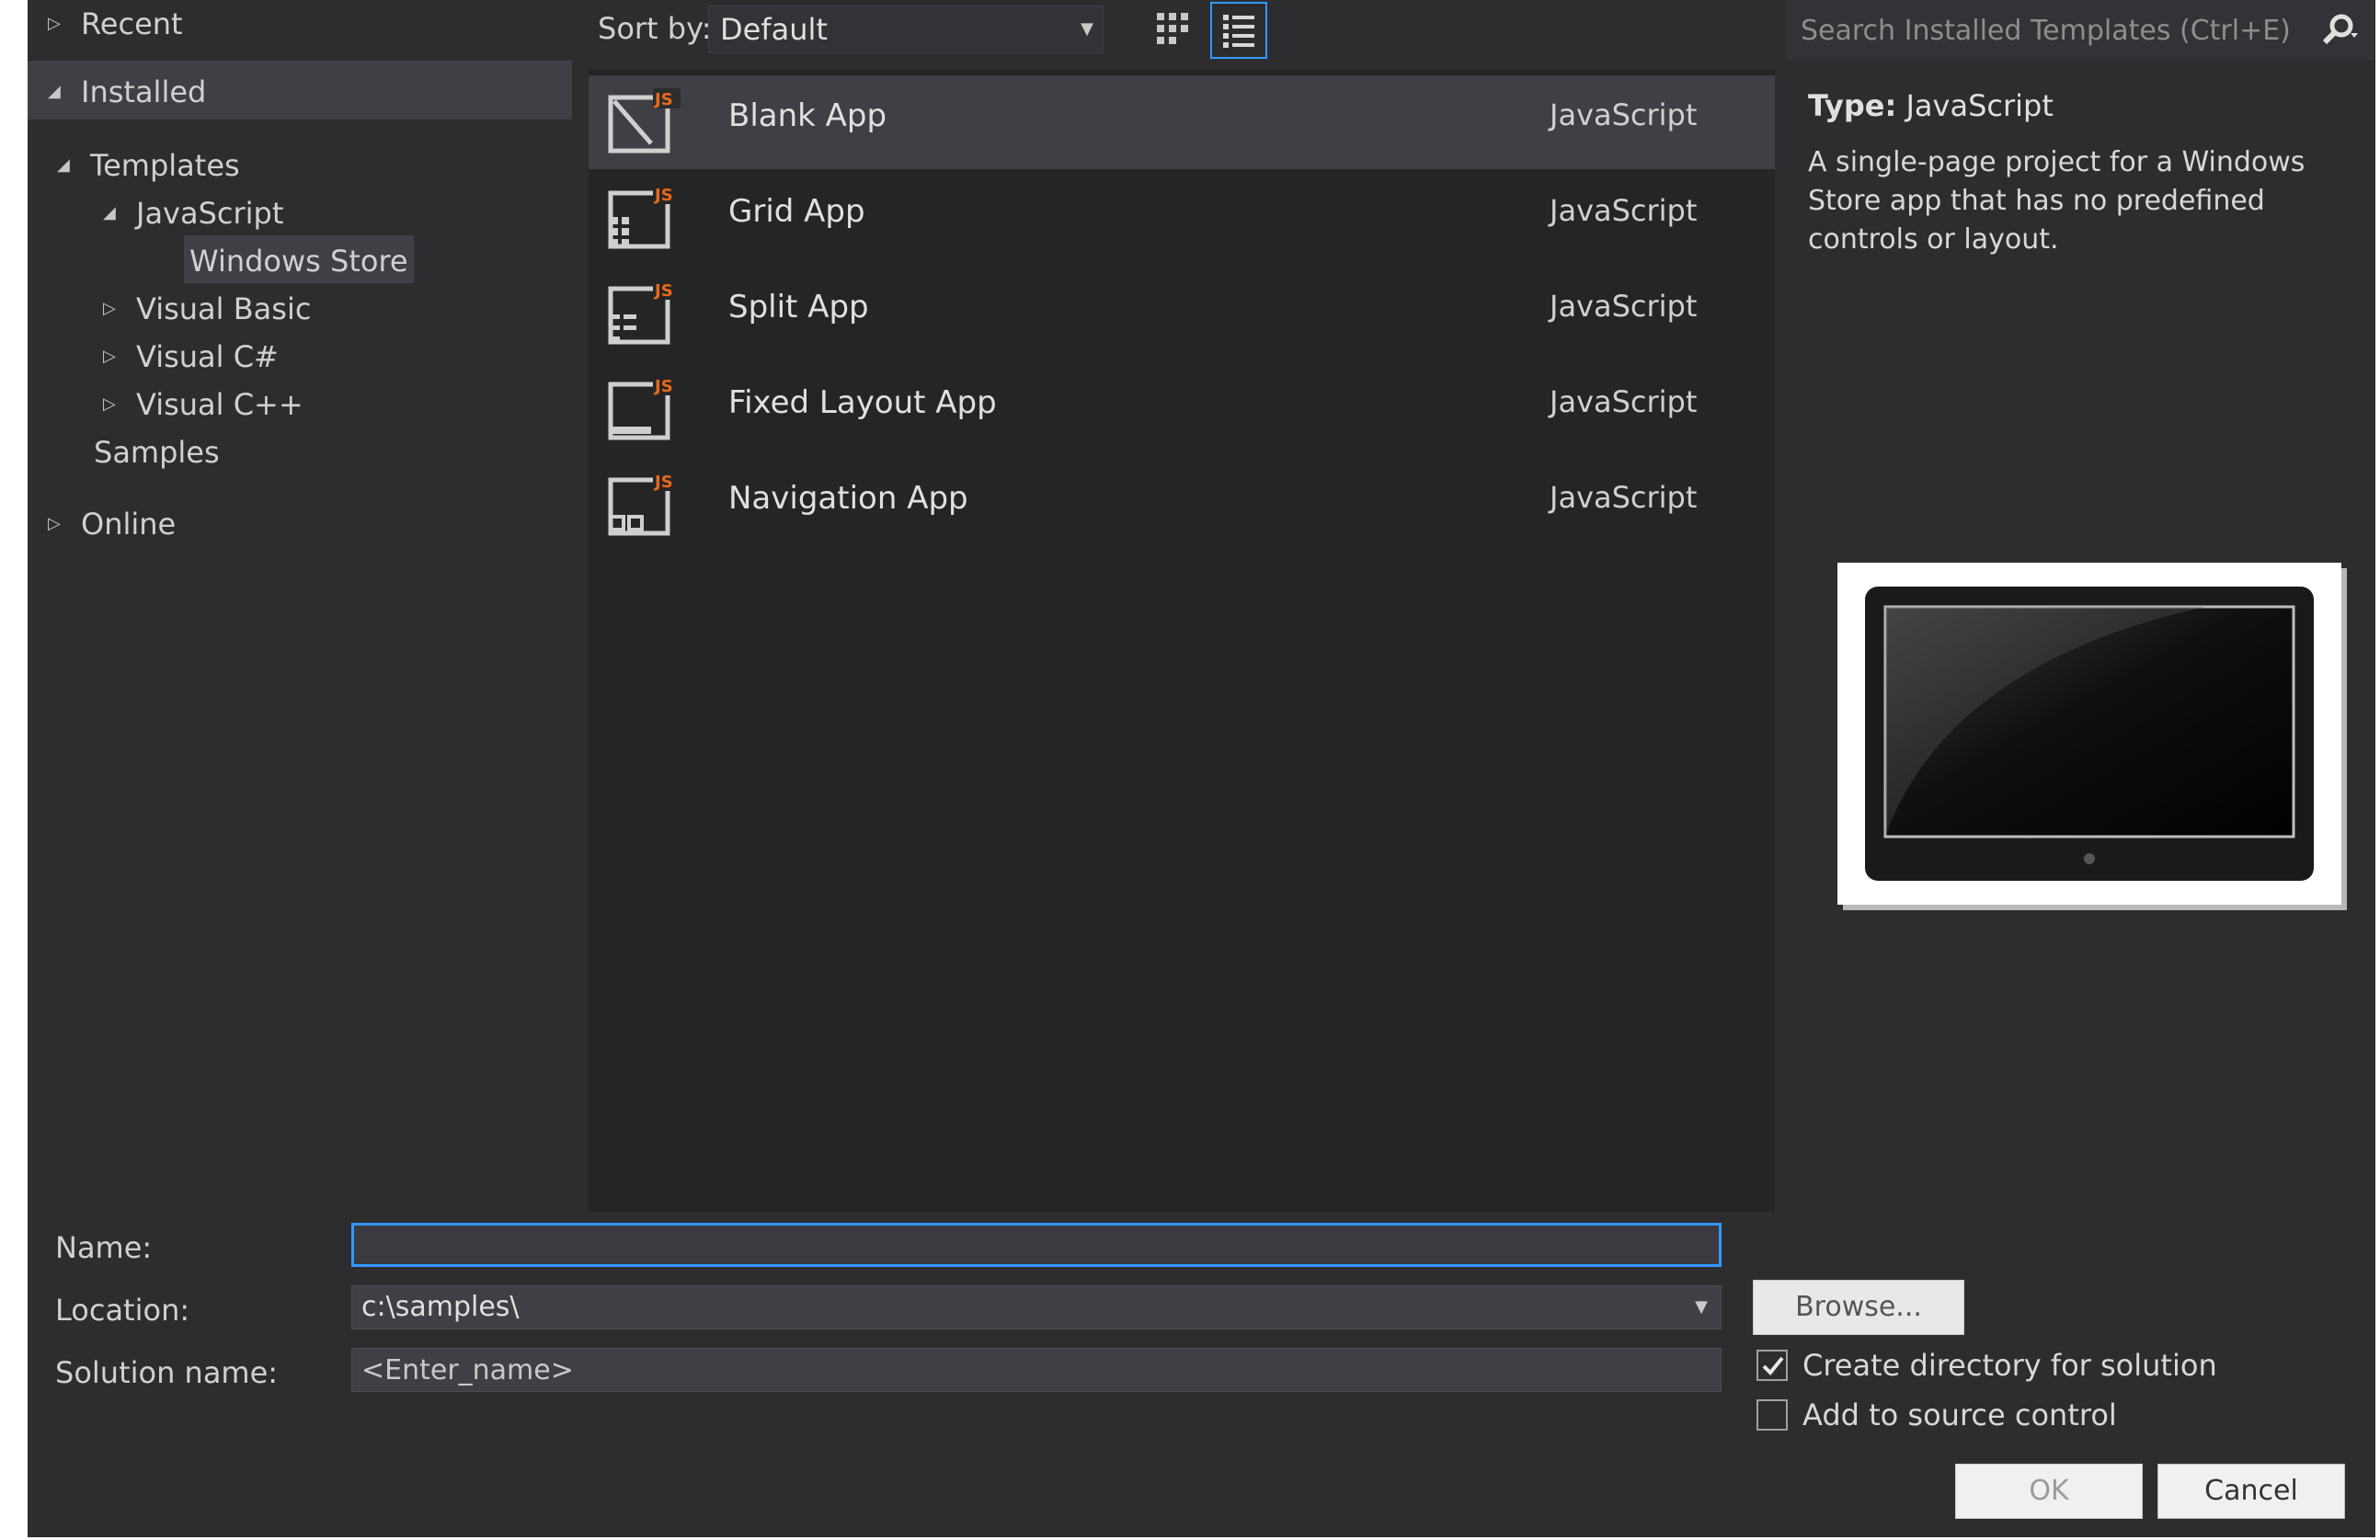  Describe the element at coordinates (644, 503) in the screenshot. I see `navigation-app-js-icon: JS` at that location.